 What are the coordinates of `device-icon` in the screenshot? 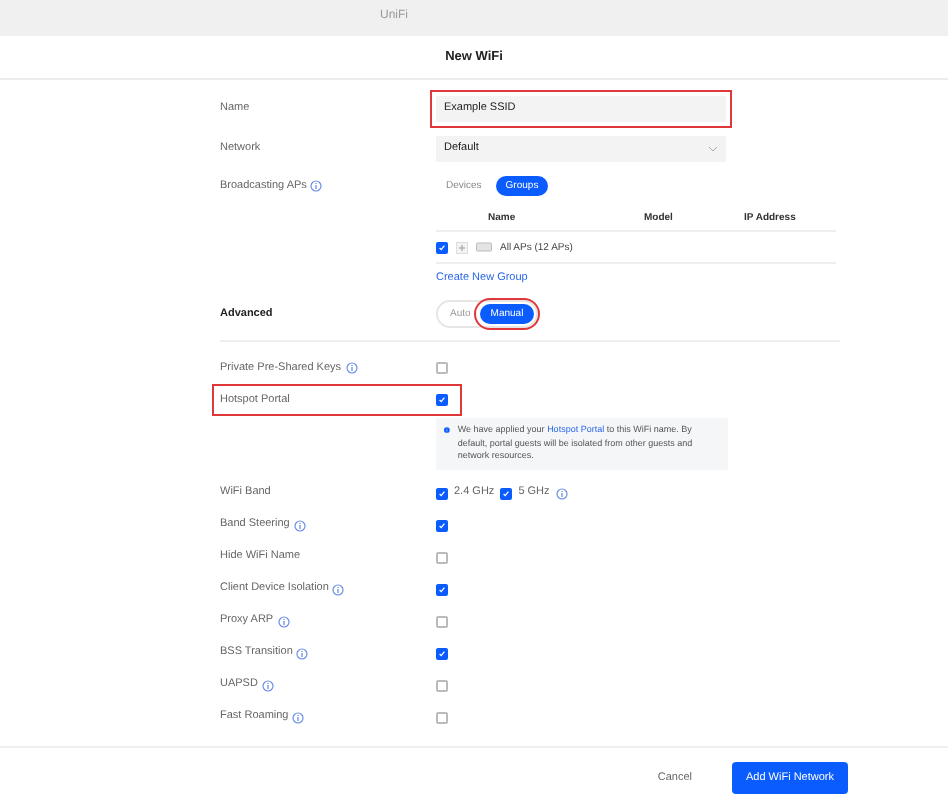 It's located at (484, 247).